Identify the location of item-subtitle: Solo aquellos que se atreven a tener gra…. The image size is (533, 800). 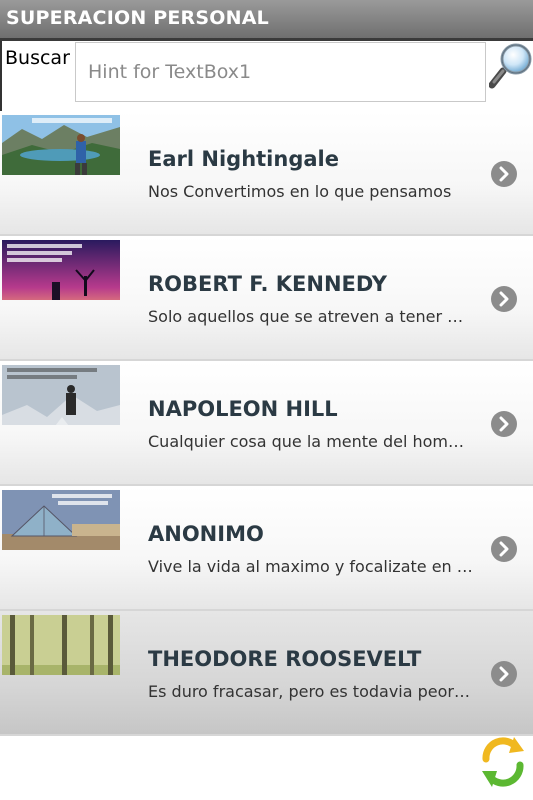
(310, 316).